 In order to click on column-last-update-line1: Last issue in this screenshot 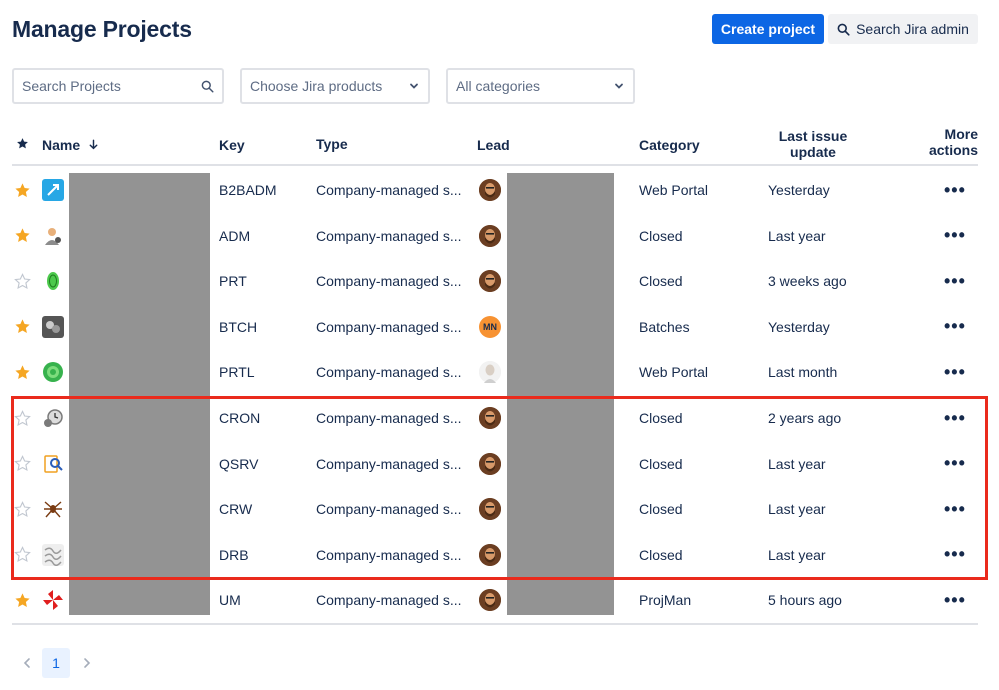, I will do `click(813, 136)`.